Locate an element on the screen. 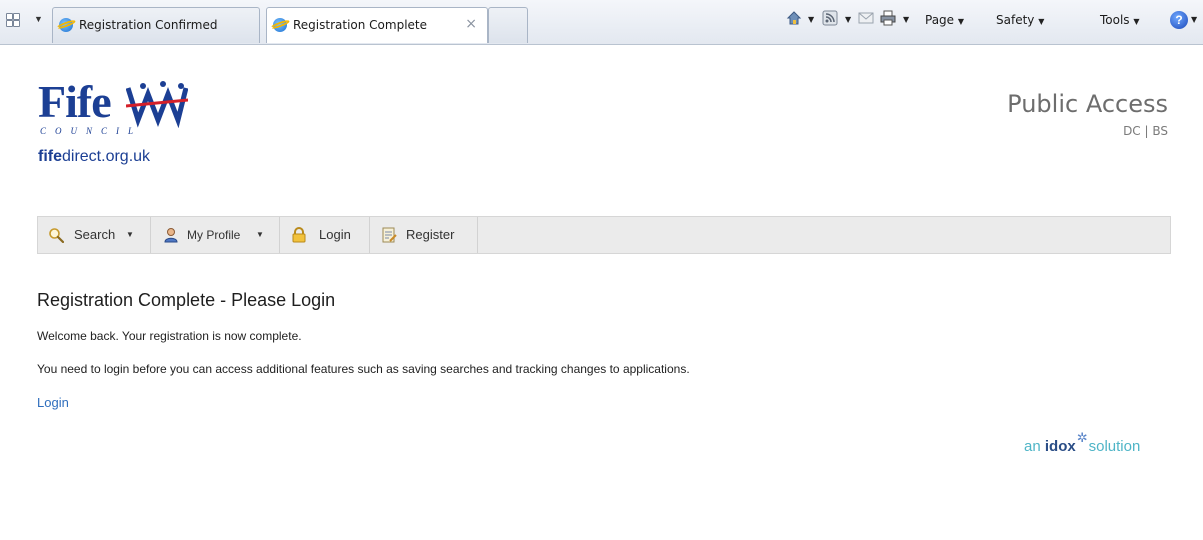 This screenshot has height=540, width=1203. nav-my-profile: My Profile ▼ is located at coordinates (215, 235).